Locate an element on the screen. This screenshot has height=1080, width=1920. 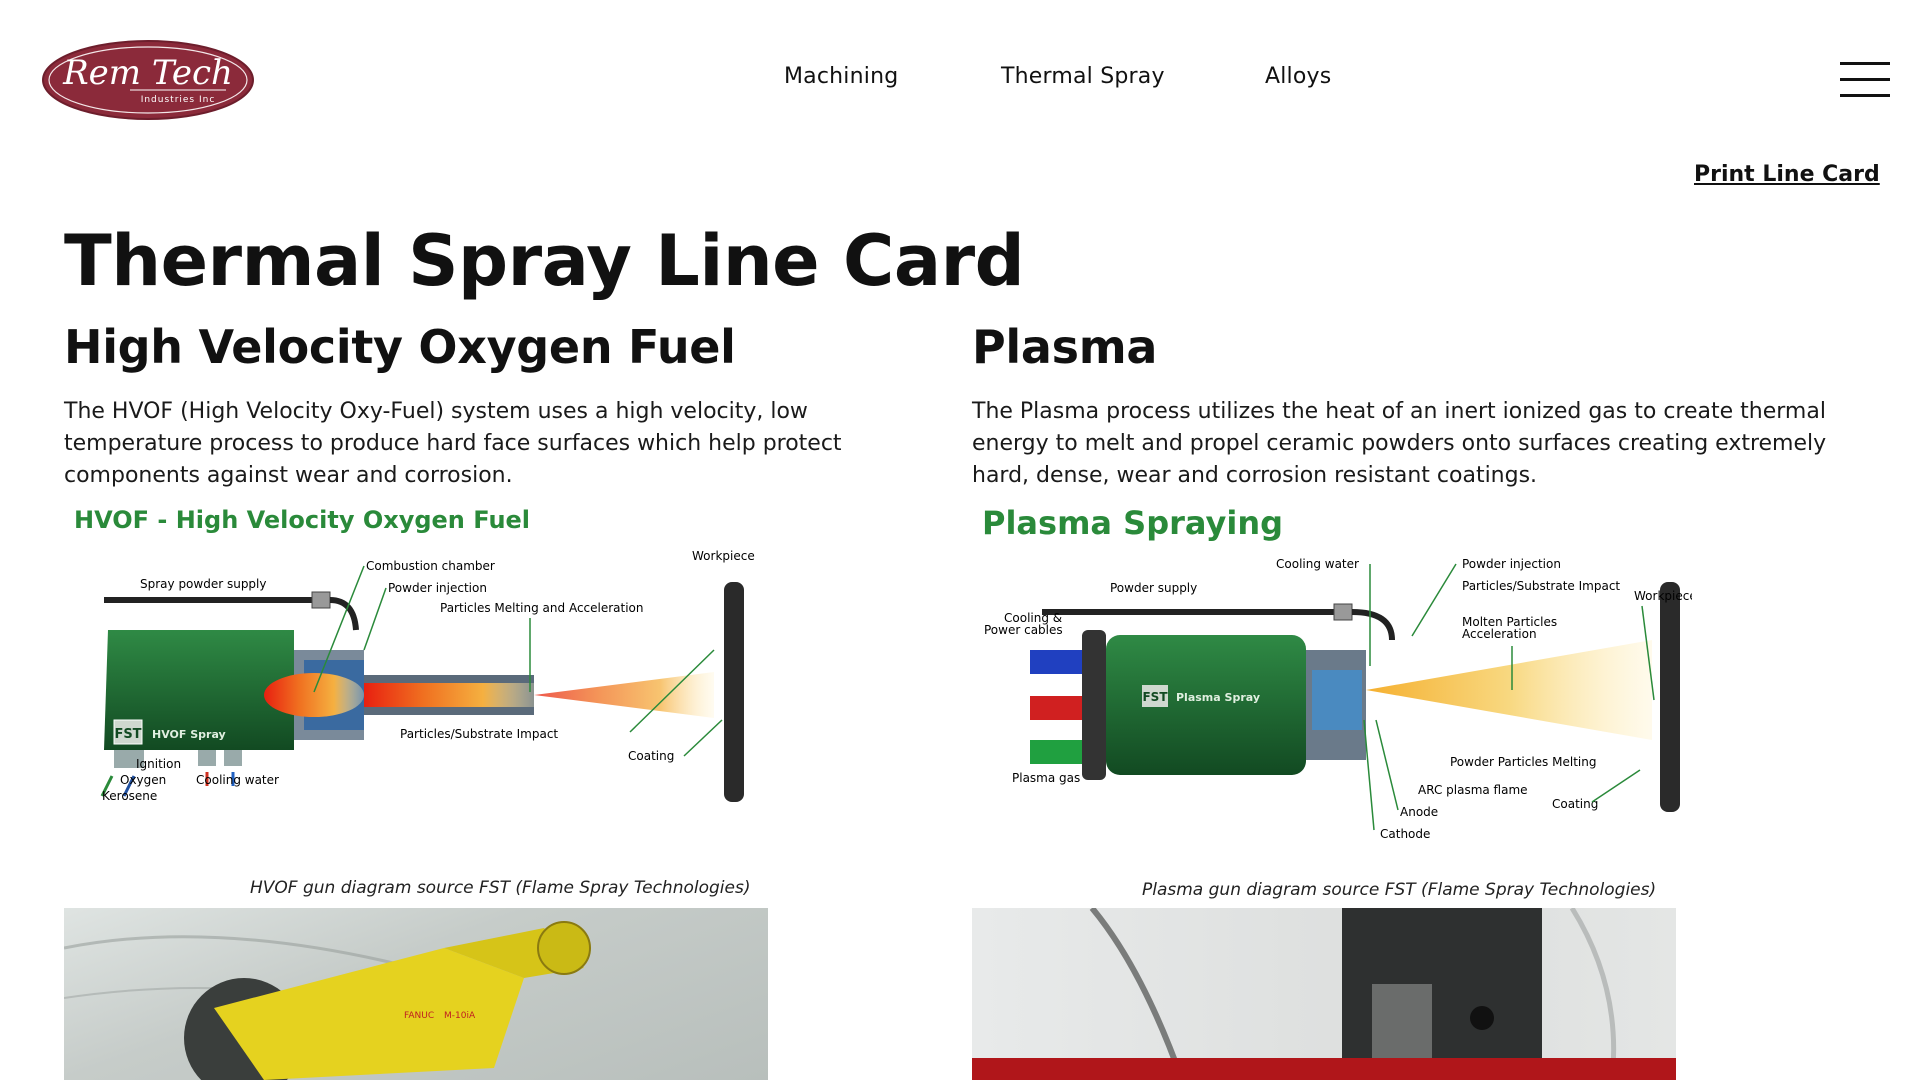
main-nav: Machining Thermal Spray Alloys is located at coordinates (960, 81).